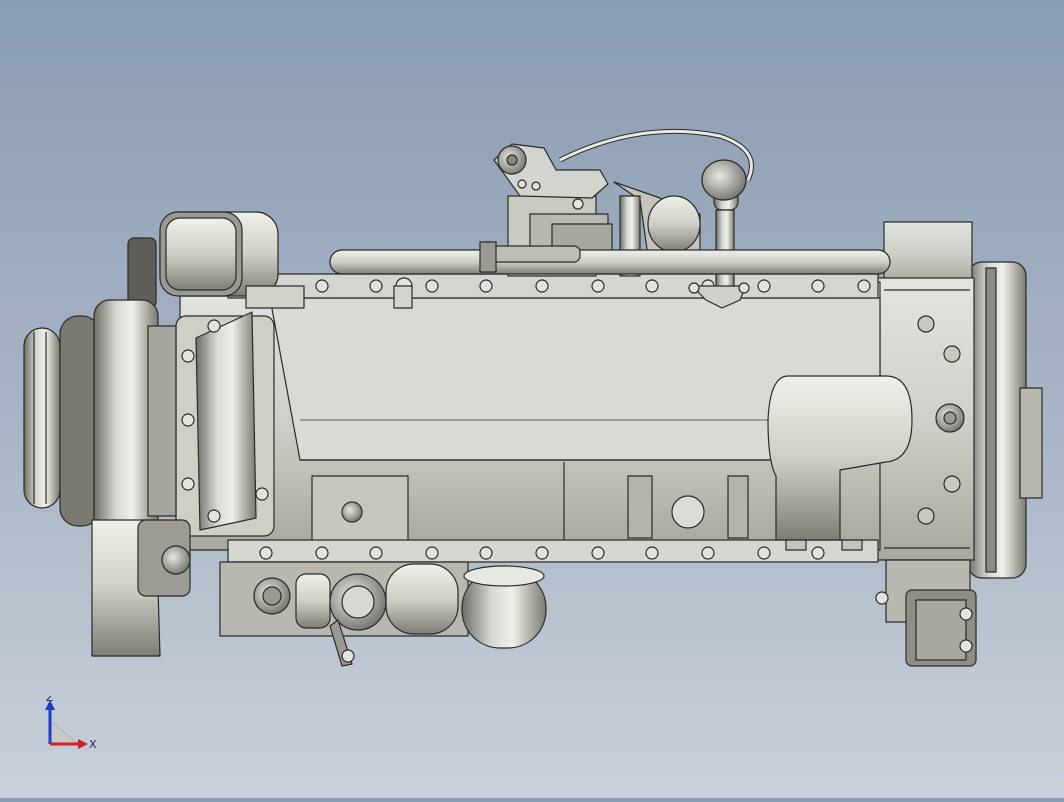  What do you see at coordinates (141, 588) in the screenshot?
I see `fan-hub` at bounding box center [141, 588].